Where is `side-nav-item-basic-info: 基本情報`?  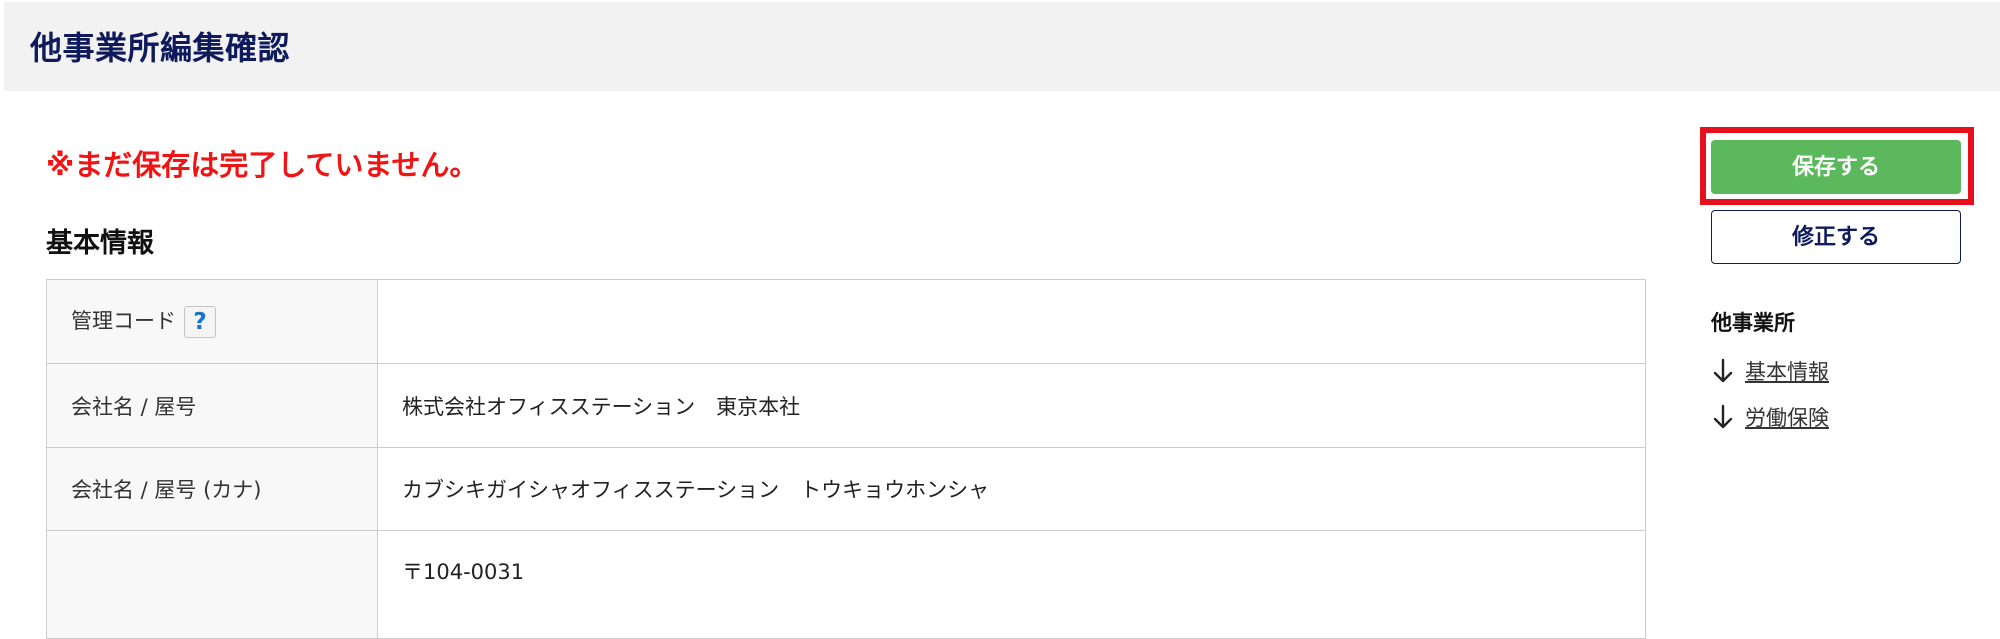 side-nav-item-basic-info: 基本情報 is located at coordinates (1770, 371).